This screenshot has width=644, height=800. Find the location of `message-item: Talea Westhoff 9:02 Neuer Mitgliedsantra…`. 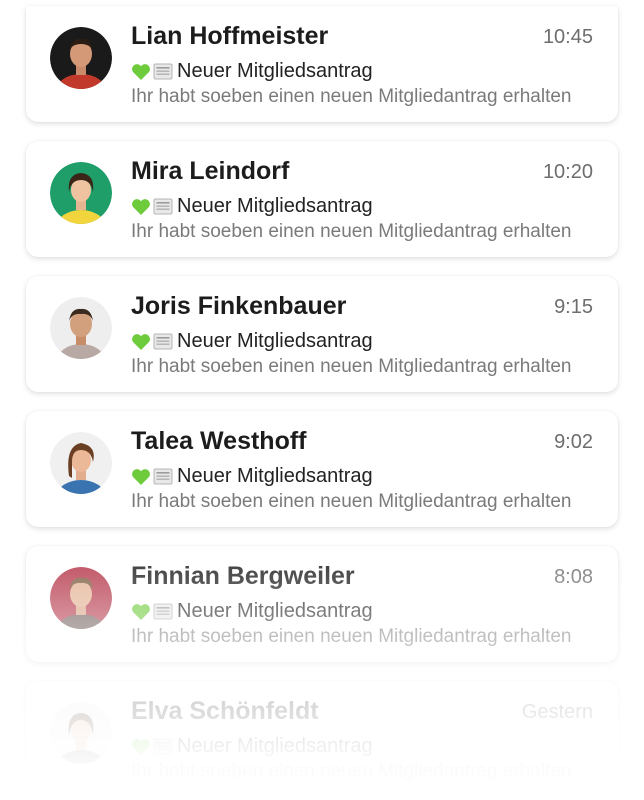

message-item: Talea Westhoff 9:02 Neuer Mitgliedsantra… is located at coordinates (322, 469).